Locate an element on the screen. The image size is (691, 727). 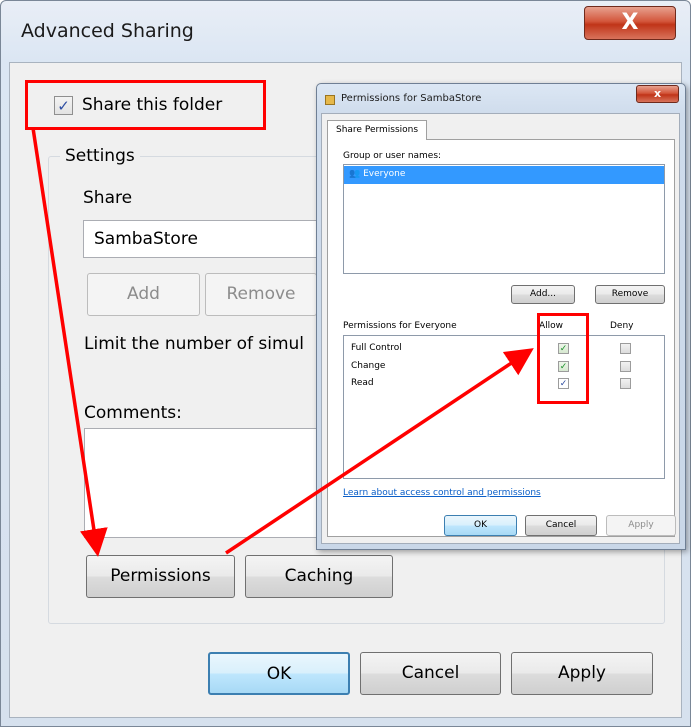
arrow-to-permissions-button is located at coordinates (69, 342).